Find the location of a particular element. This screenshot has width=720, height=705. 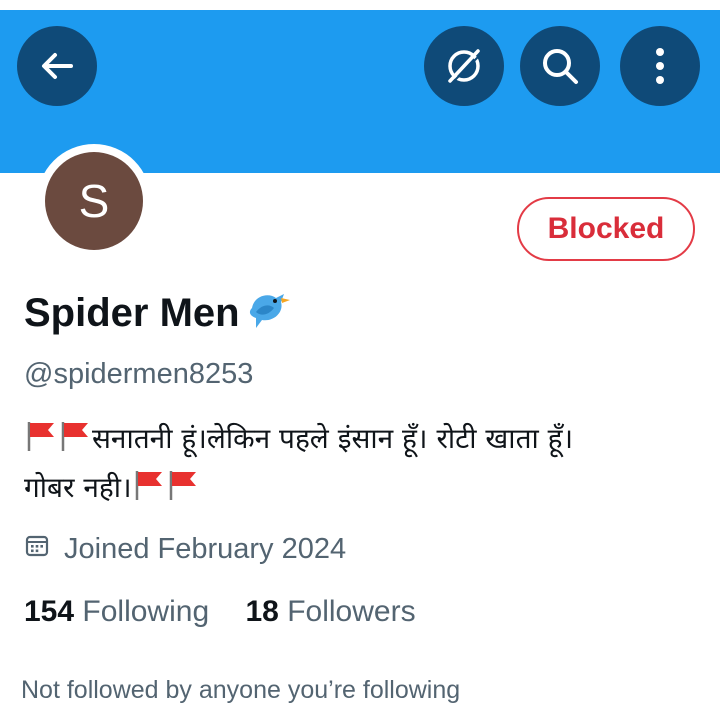

joined-date-row: Joined February 2024 is located at coordinates (185, 549).